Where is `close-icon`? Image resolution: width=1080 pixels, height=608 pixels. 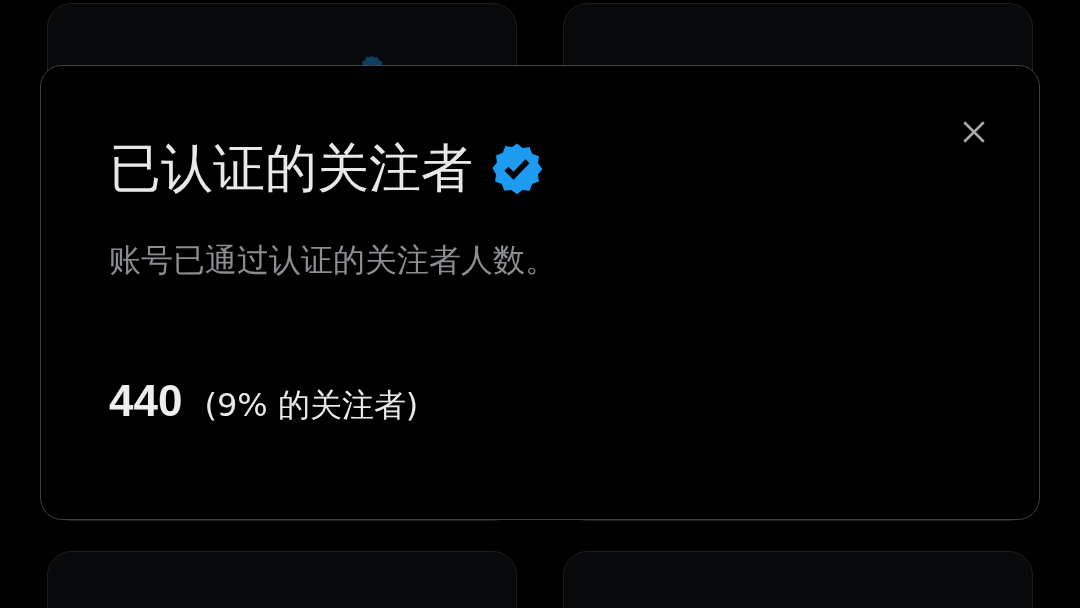 close-icon is located at coordinates (974, 132).